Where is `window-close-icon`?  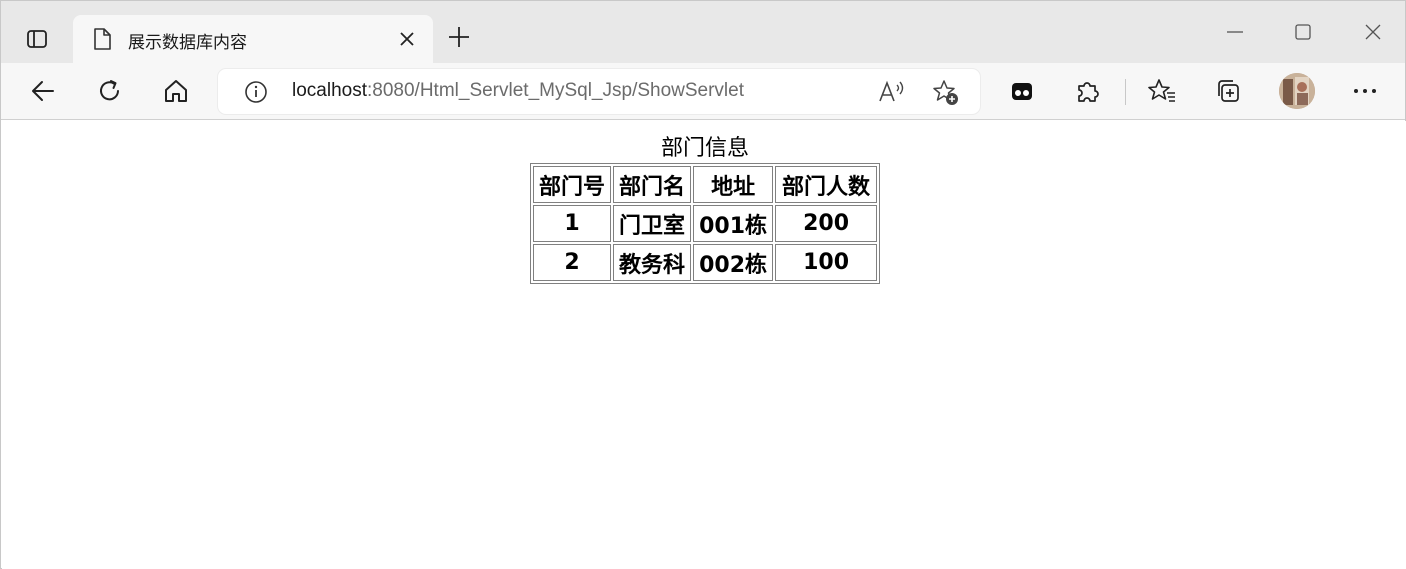 window-close-icon is located at coordinates (1373, 32).